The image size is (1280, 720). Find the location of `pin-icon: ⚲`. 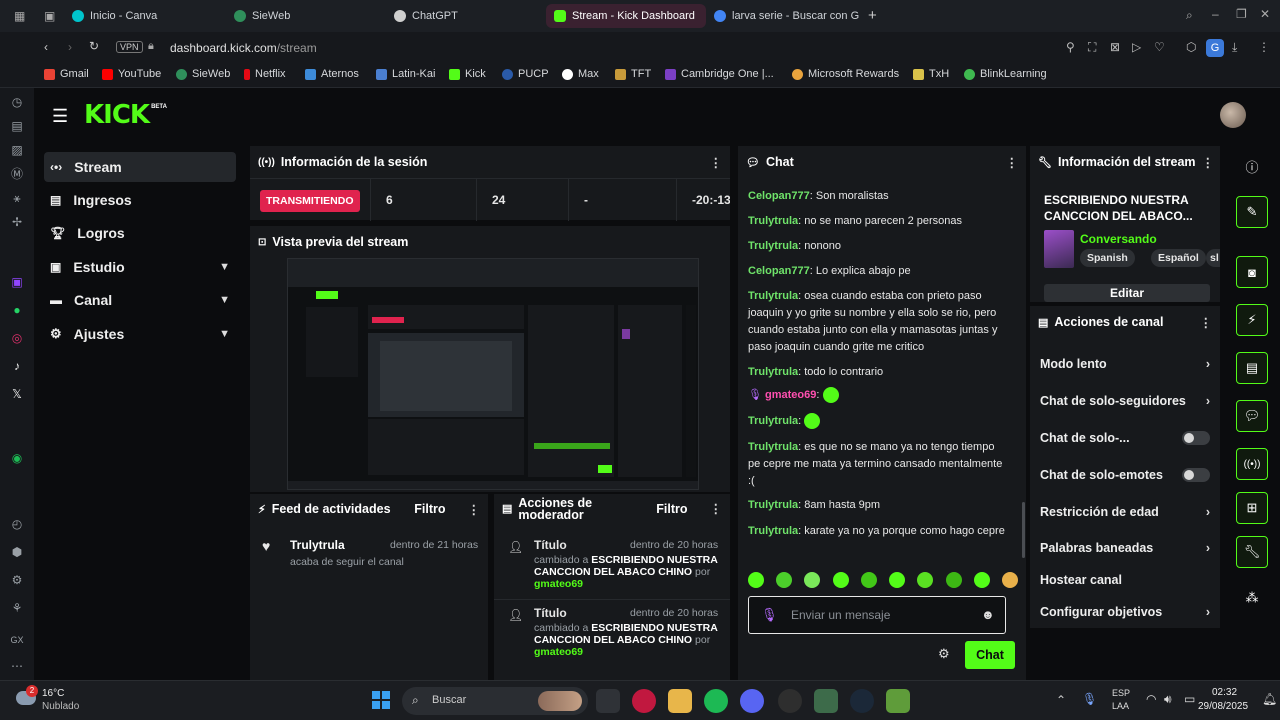

pin-icon: ⚲ is located at coordinates (1070, 47).